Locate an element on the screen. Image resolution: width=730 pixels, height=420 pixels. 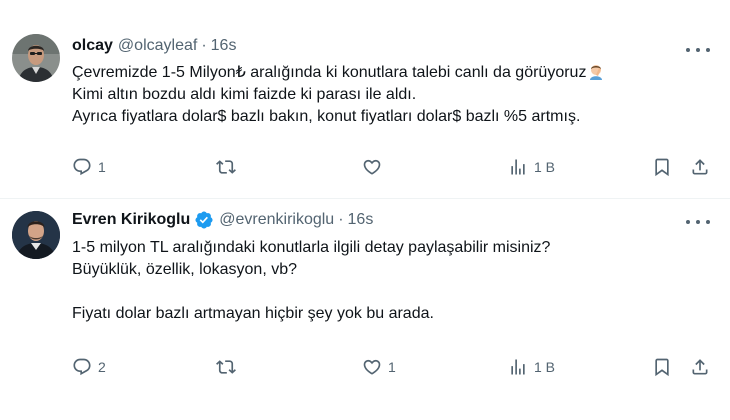
tweet-header: Evren Kirikoglu @evrenkirikoglu · 16s is located at coordinates (222, 220).